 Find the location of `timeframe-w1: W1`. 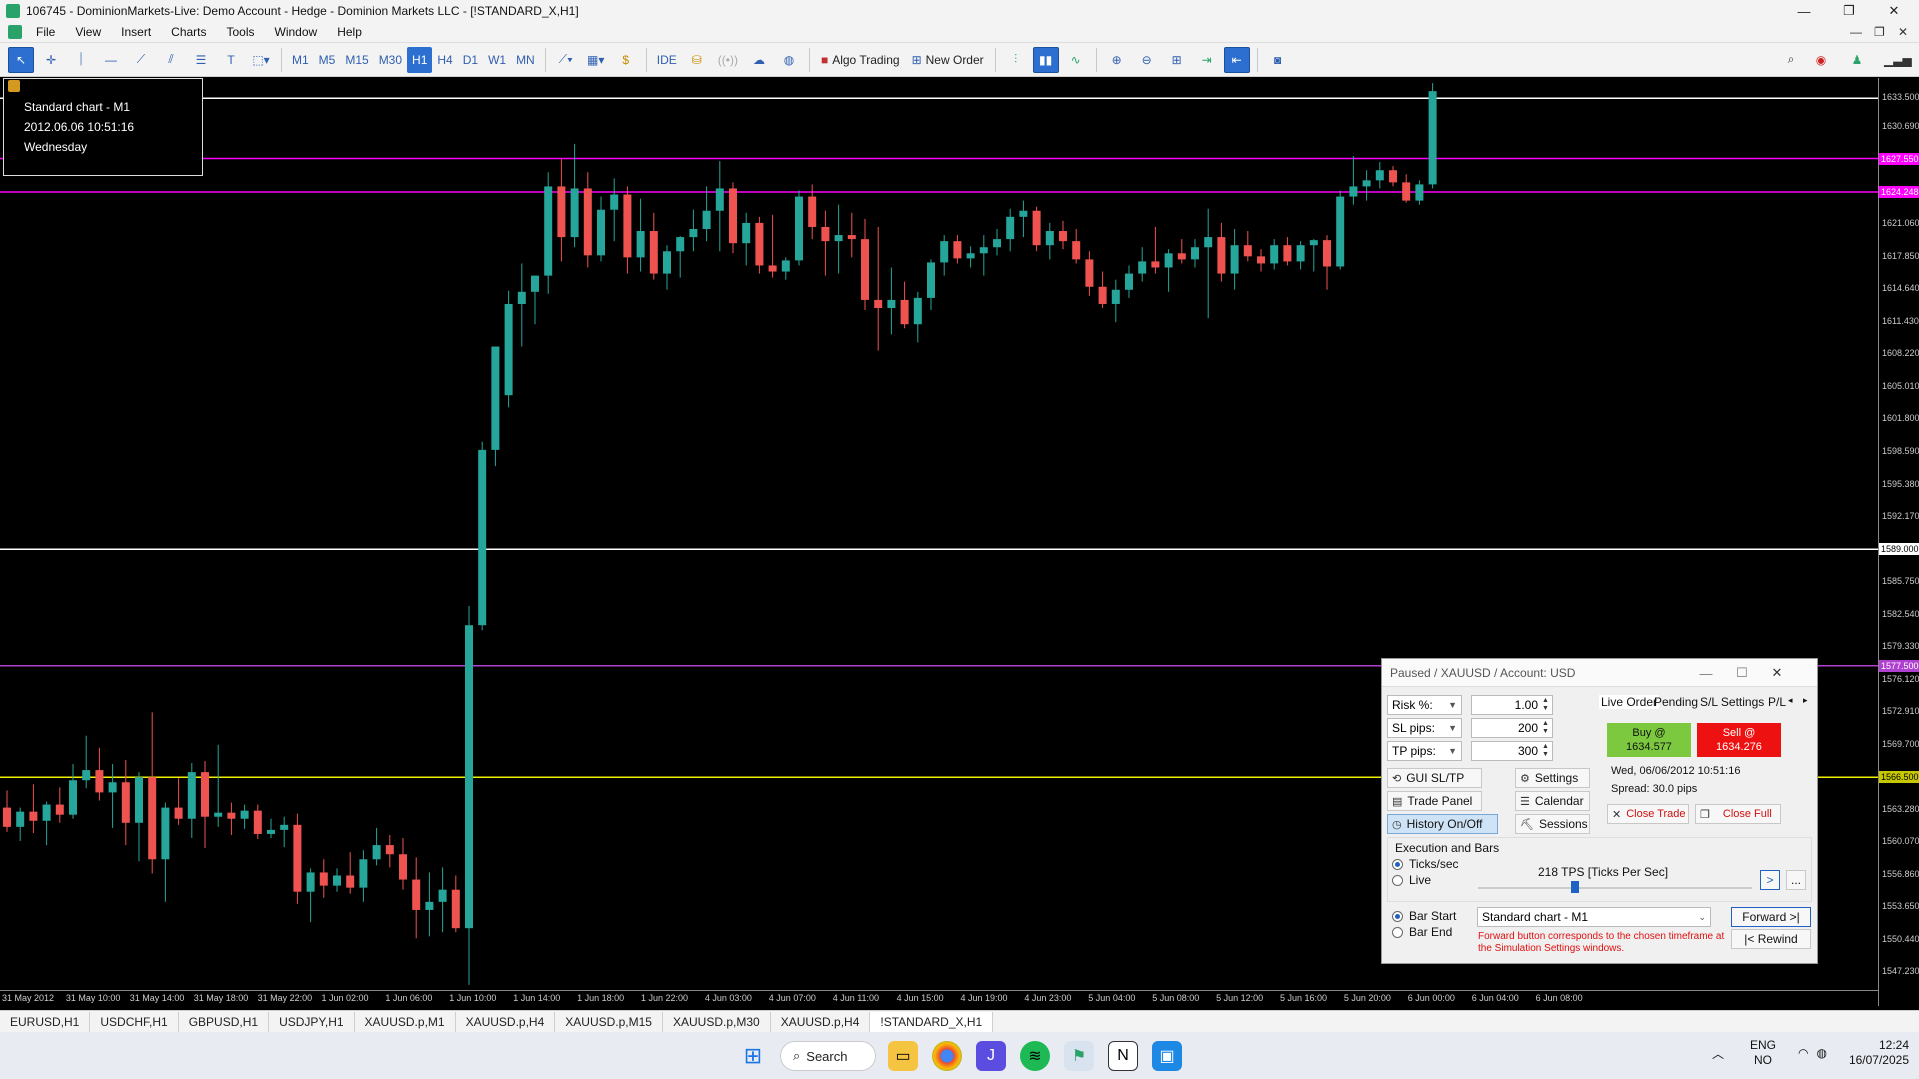

timeframe-w1: W1 is located at coordinates (497, 60).